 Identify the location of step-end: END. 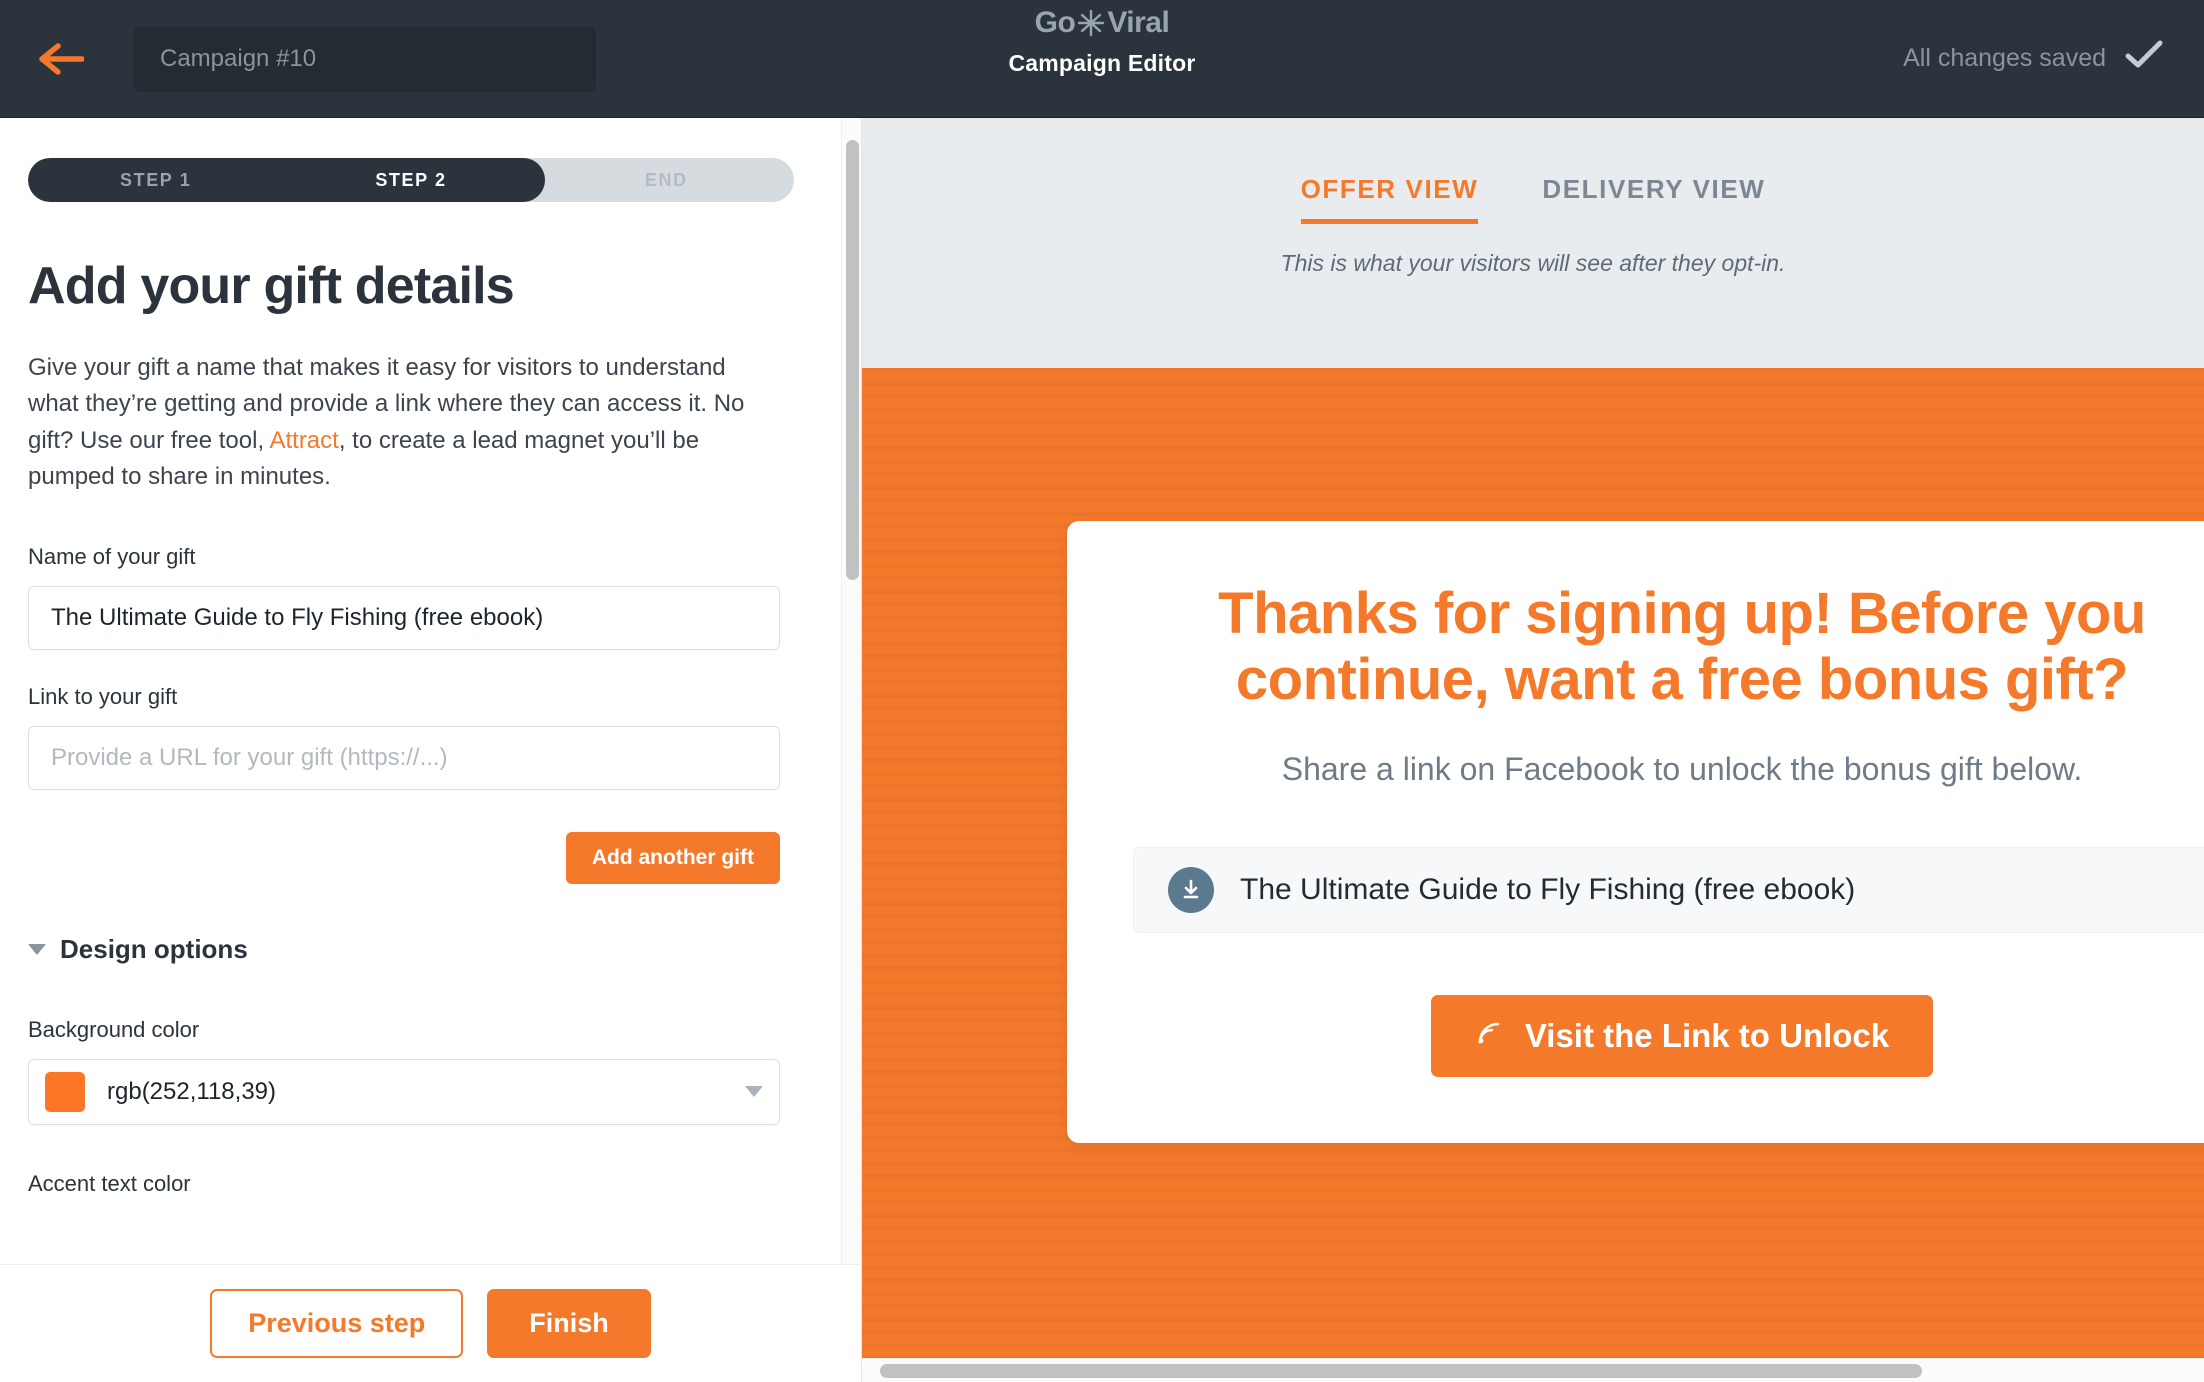
(666, 180).